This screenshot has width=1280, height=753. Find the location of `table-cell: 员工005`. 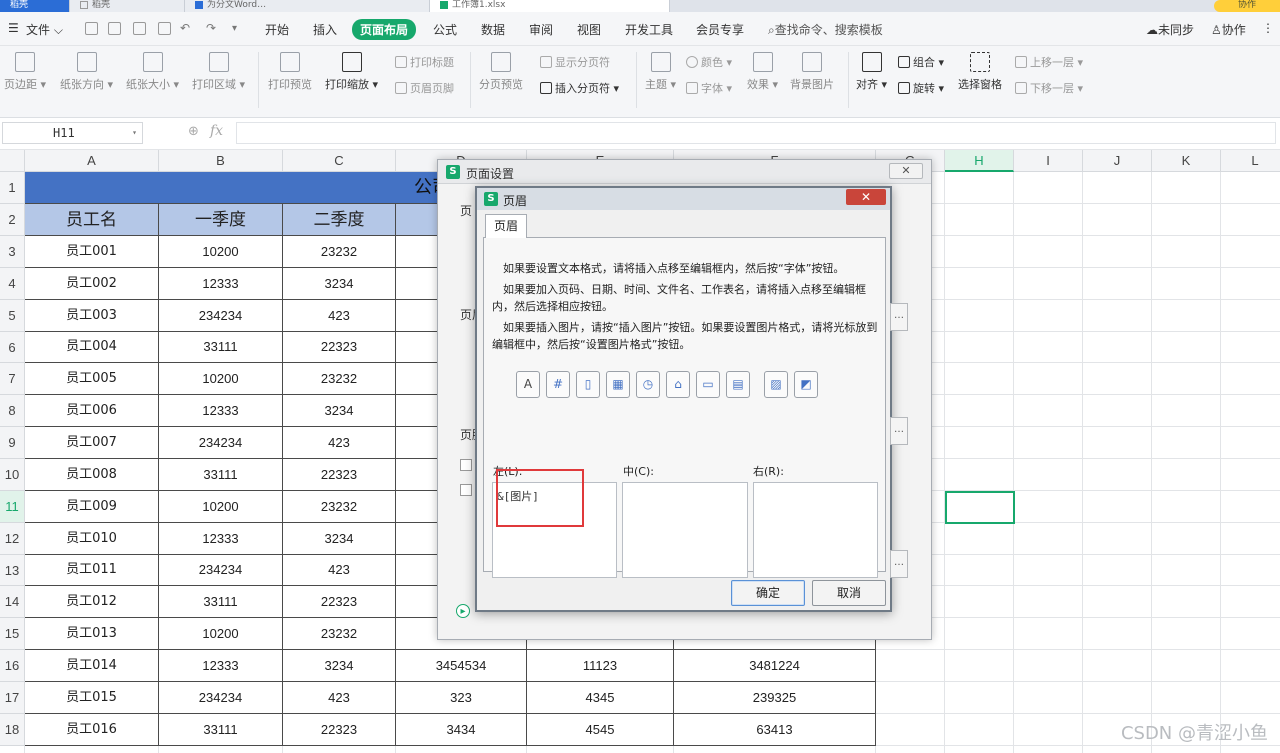

table-cell: 员工005 is located at coordinates (92, 379).